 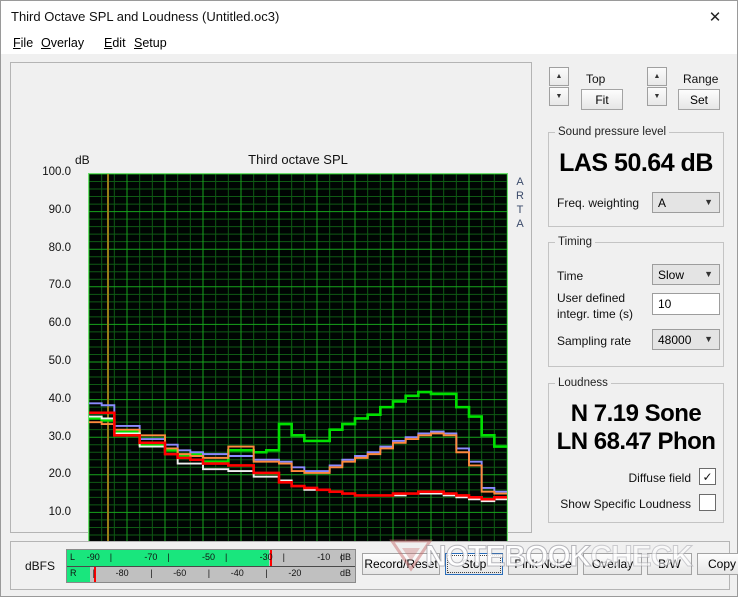 I want to click on freq-weighting-select: ABCZ, so click(x=686, y=202).